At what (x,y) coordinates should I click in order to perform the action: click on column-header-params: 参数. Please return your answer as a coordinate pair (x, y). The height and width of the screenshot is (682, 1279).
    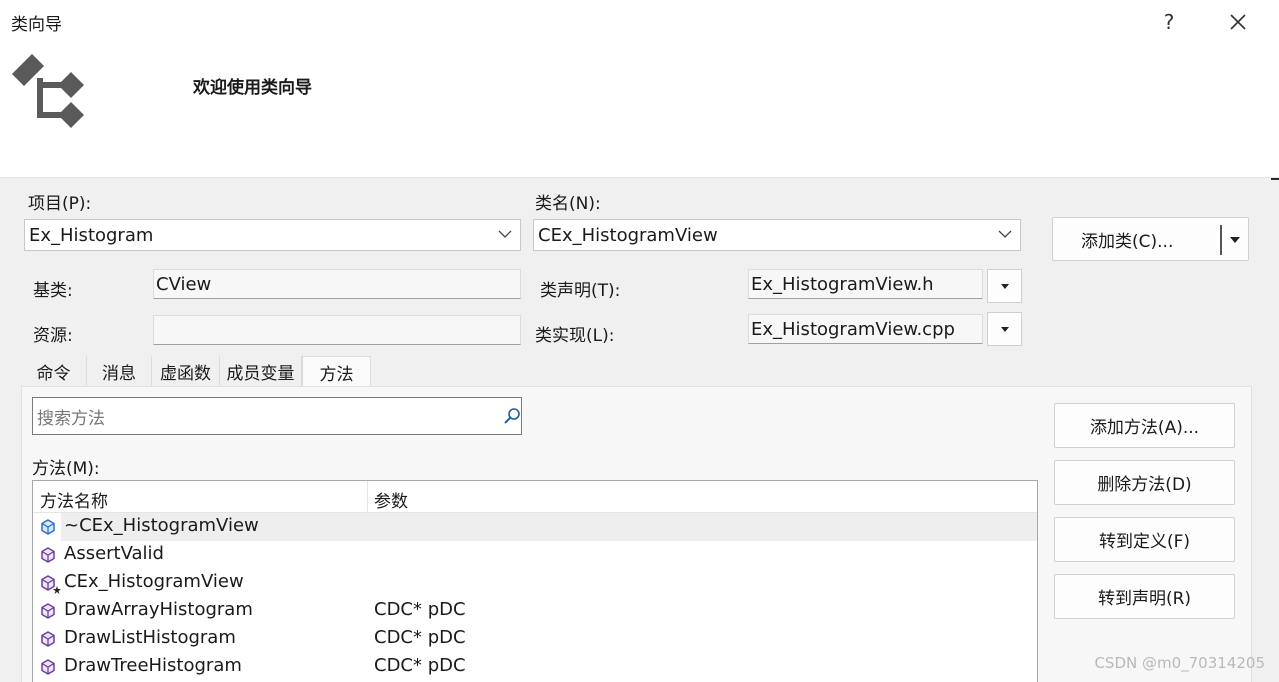
    Looking at the image, I should click on (391, 499).